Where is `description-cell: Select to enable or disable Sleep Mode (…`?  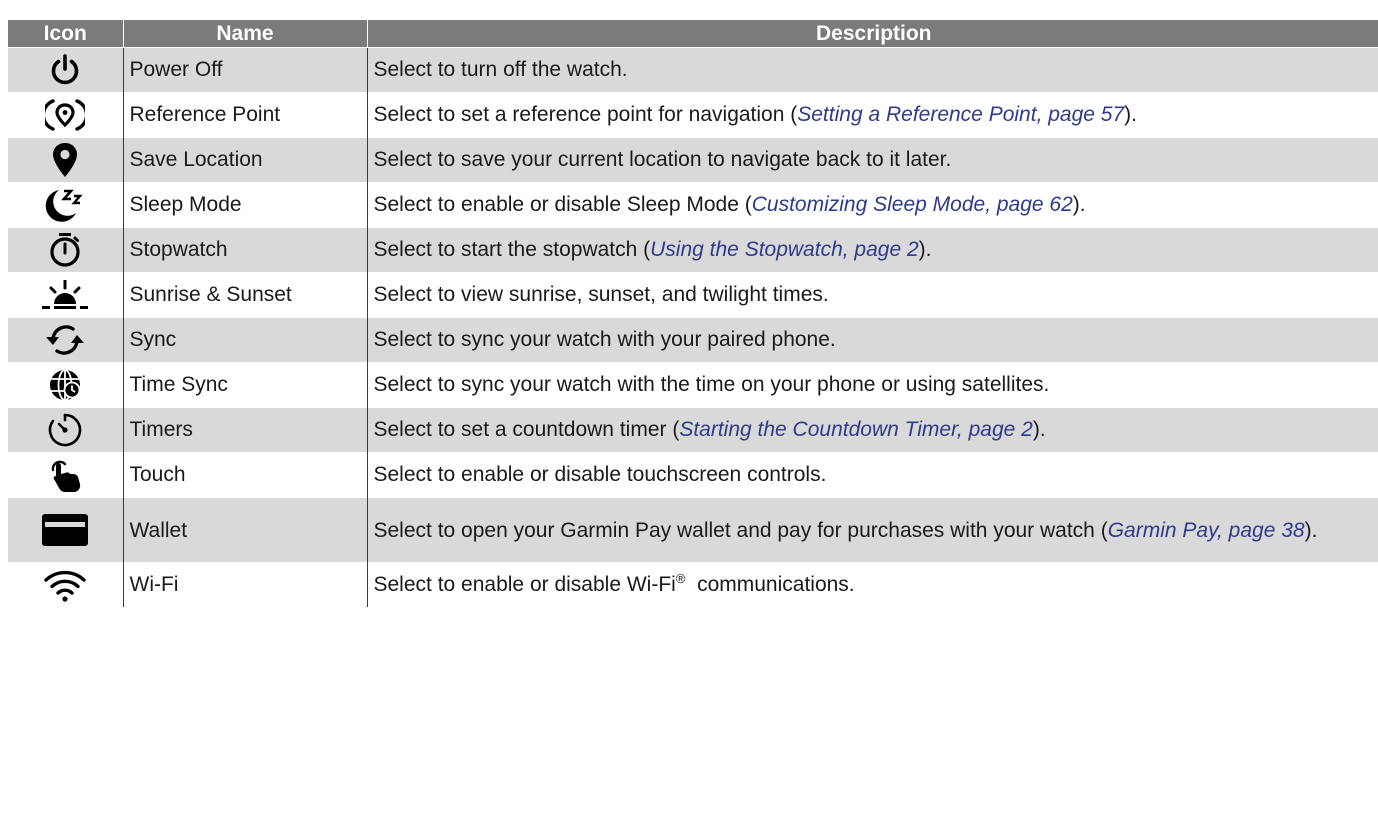 description-cell: Select to enable or disable Sleep Mode (… is located at coordinates (872, 205).